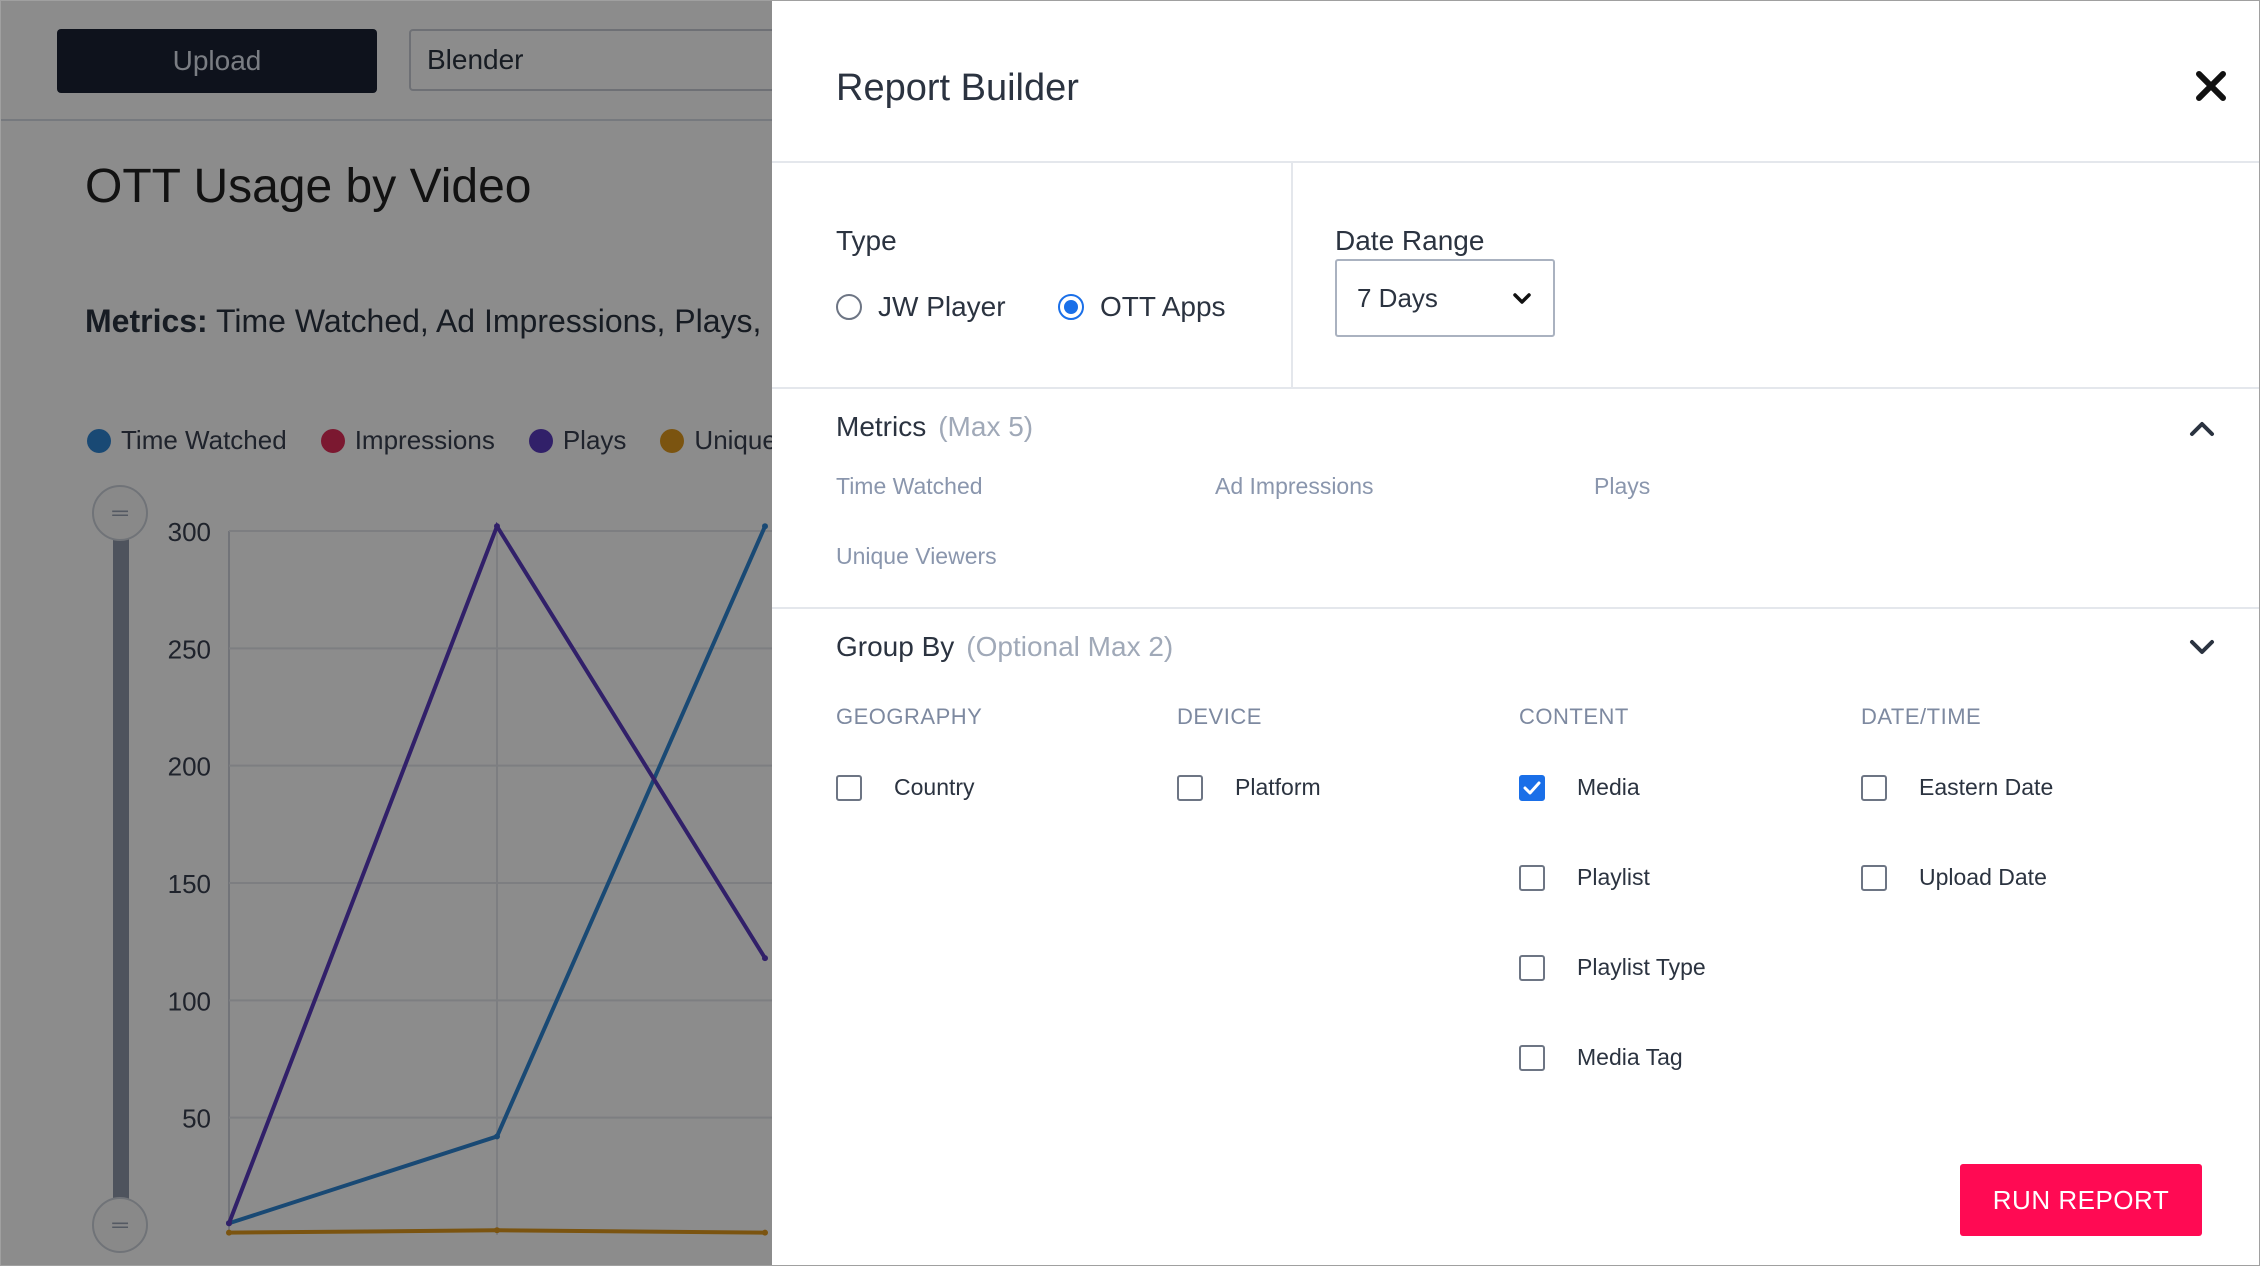  I want to click on checkbox-box-checked, so click(1532, 787).